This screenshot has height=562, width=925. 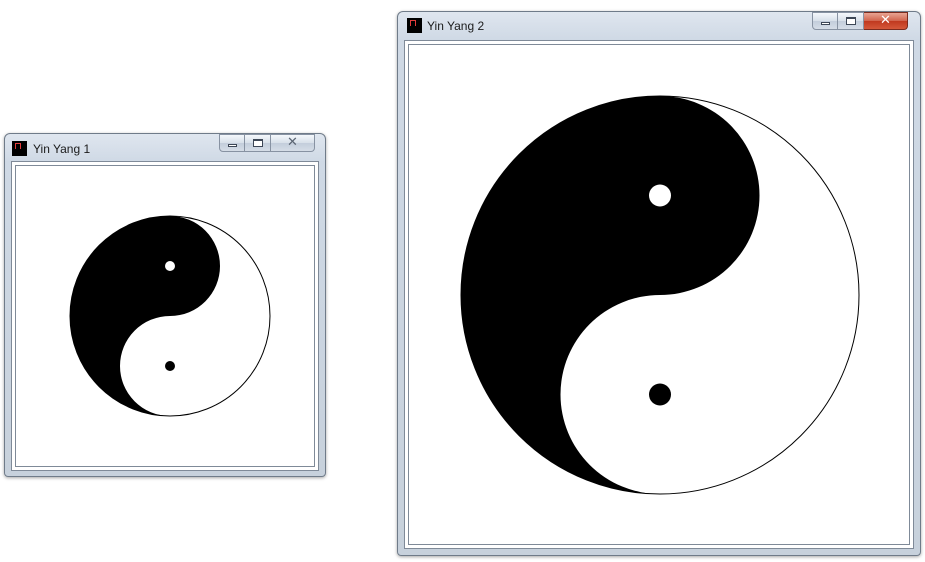 I want to click on title-bar: Yin Yang 2 ✕, so click(x=659, y=25).